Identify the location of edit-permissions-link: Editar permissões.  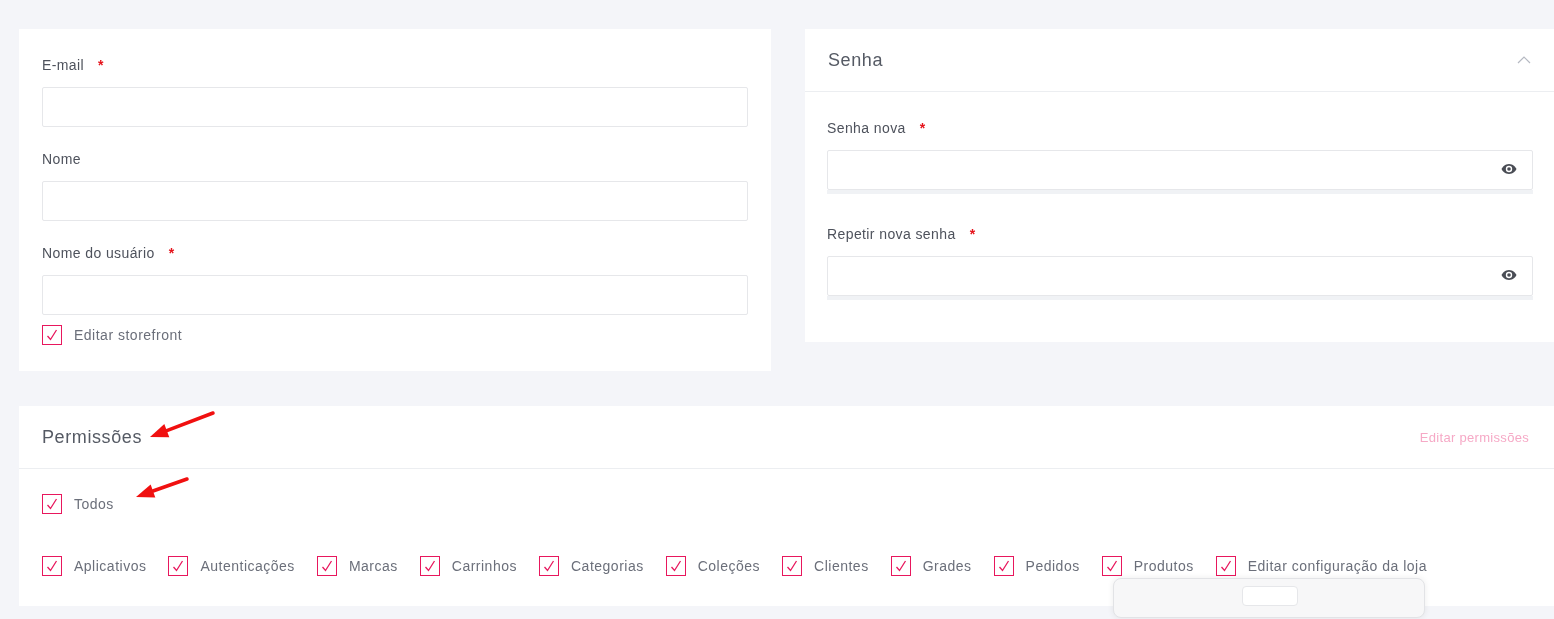
(1474, 437).